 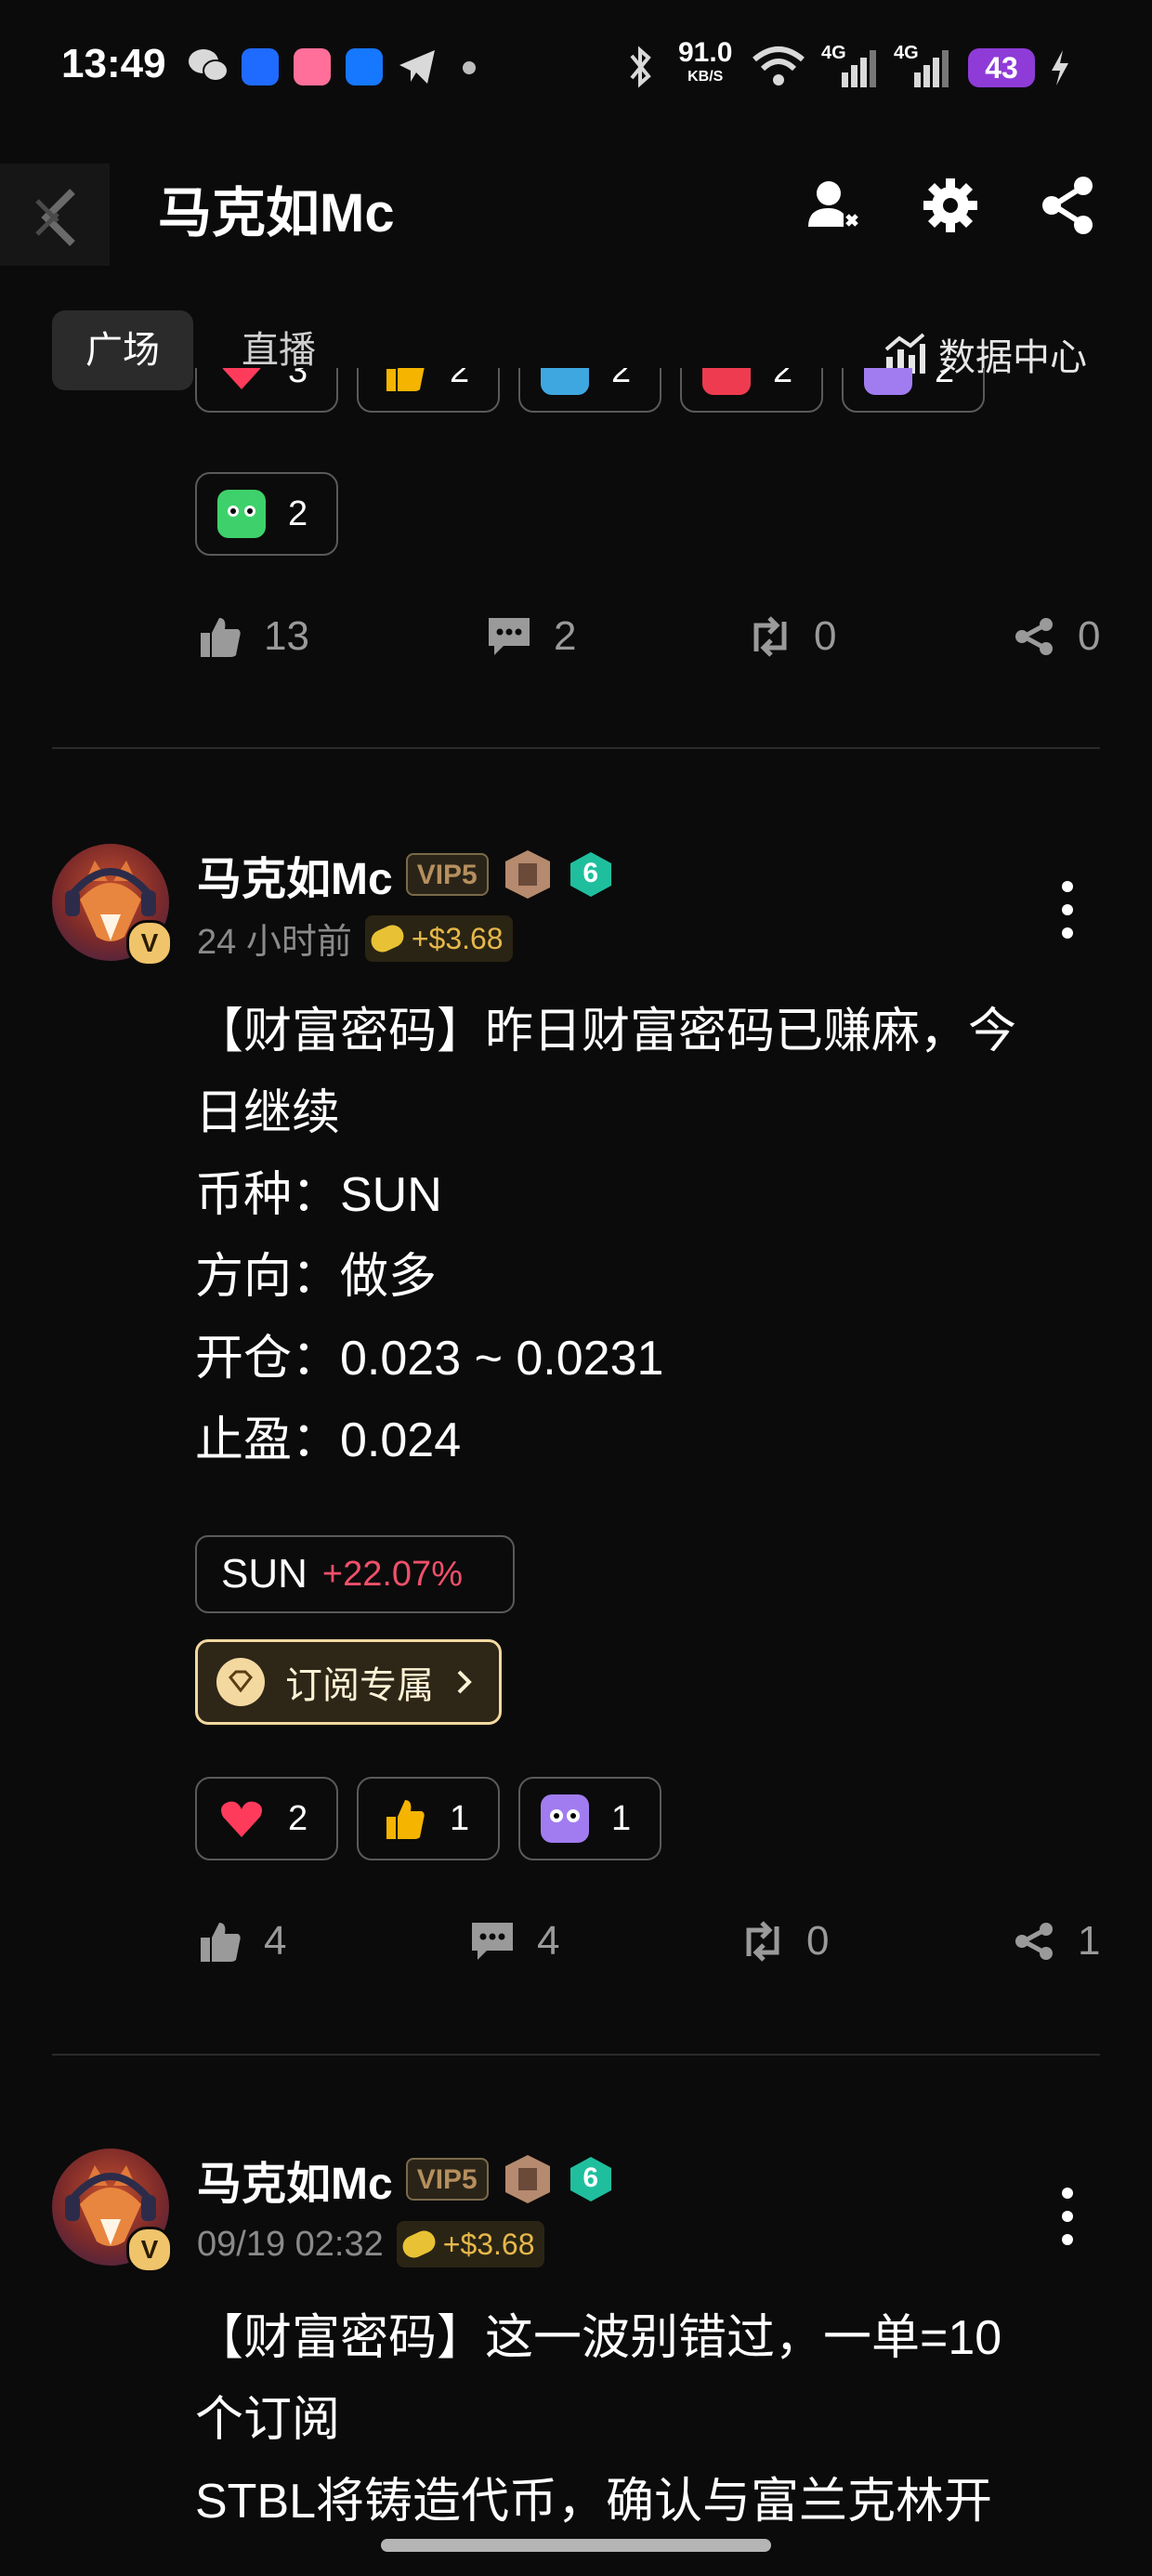 I want to click on like-button: 4, so click(x=242, y=1941).